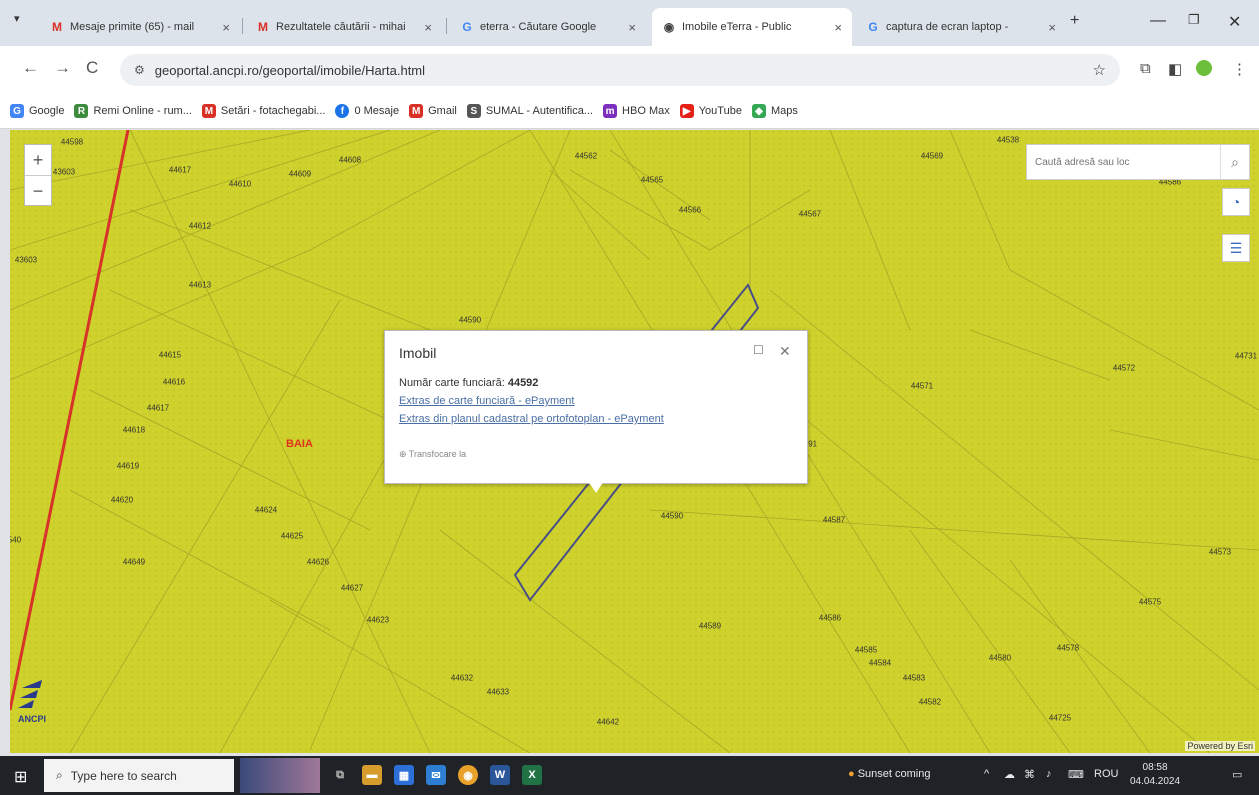 The height and width of the screenshot is (795, 1259). I want to click on maximize-button: ❐, so click(1194, 20).